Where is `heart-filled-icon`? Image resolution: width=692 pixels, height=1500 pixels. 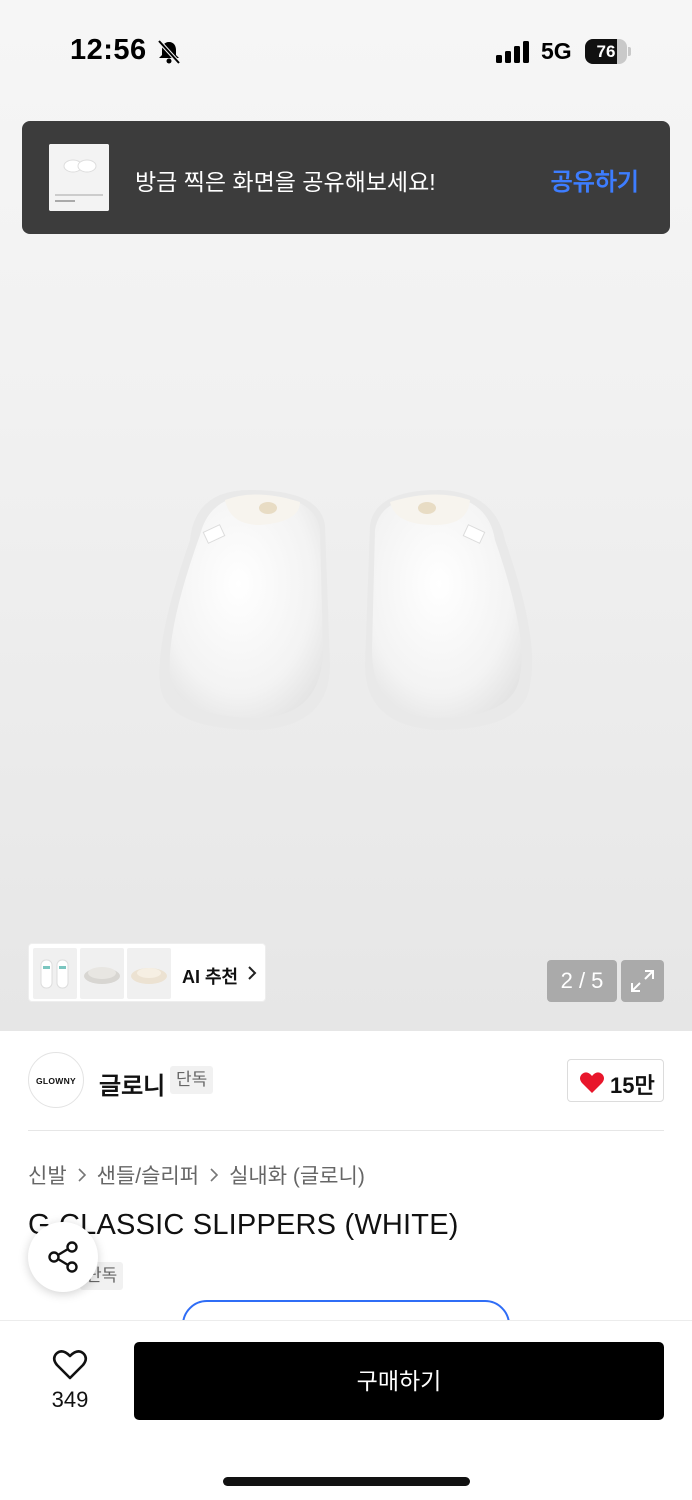
heart-filled-icon is located at coordinates (592, 1082).